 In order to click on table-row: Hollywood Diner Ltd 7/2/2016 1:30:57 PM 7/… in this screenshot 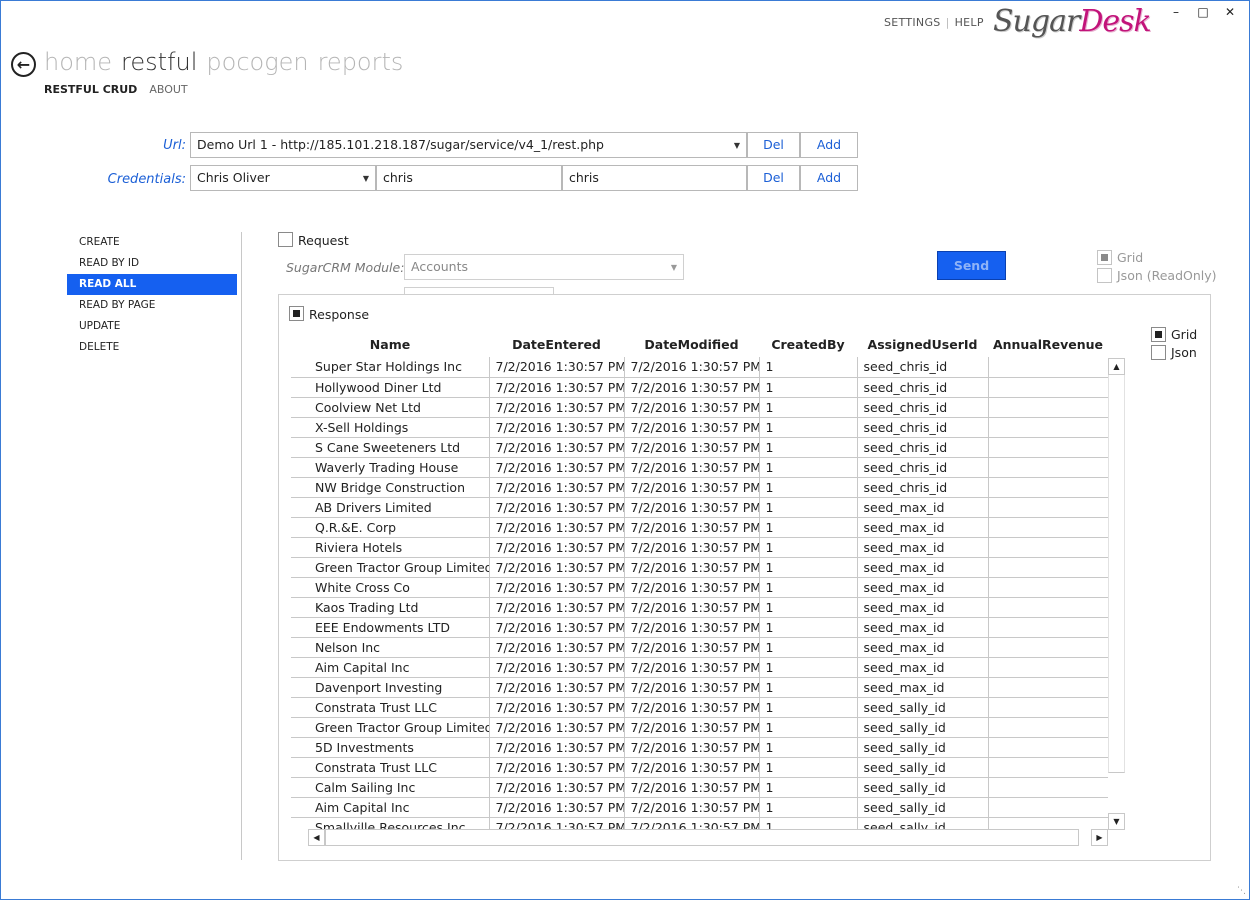, I will do `click(699, 387)`.